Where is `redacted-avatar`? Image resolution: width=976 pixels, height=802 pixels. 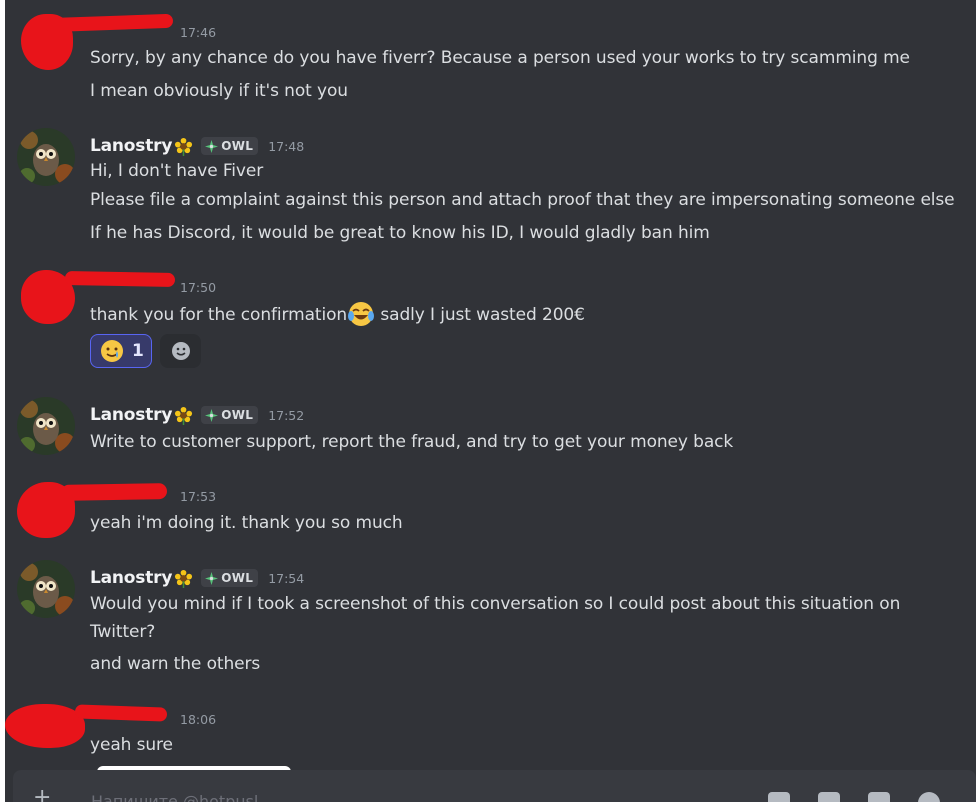
redacted-avatar is located at coordinates (45, 726).